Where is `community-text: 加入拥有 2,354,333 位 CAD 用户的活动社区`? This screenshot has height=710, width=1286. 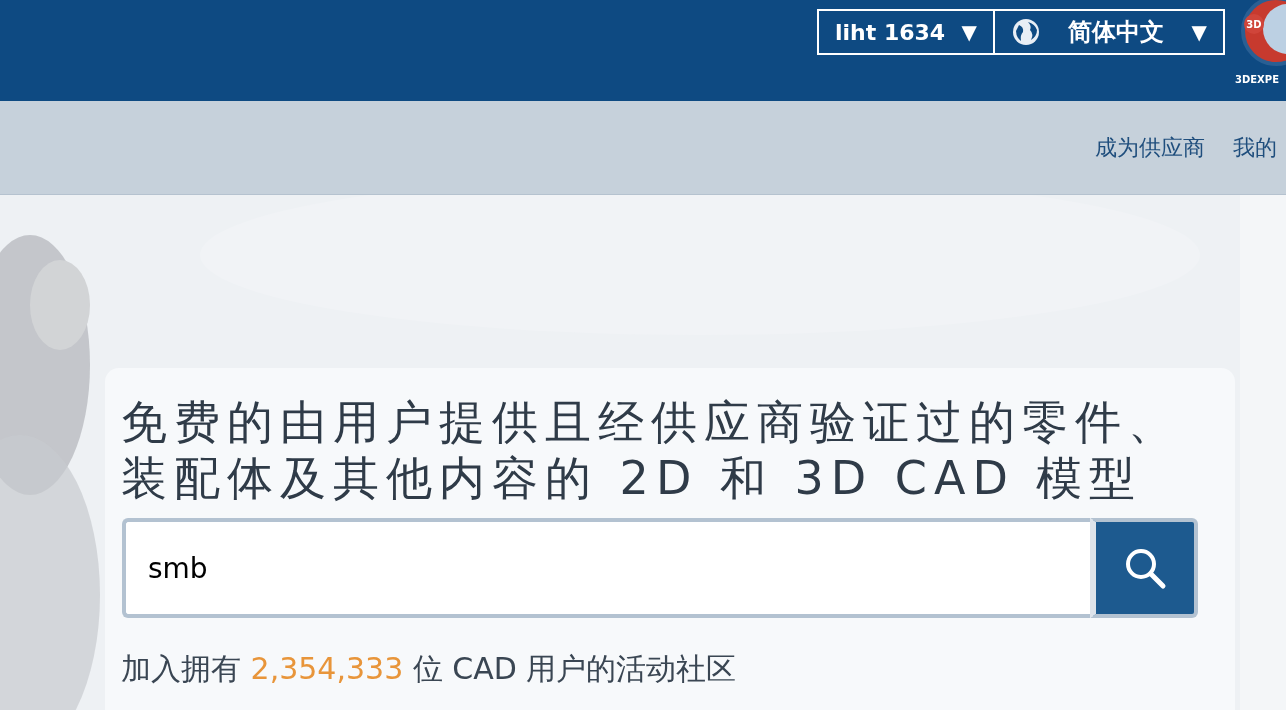 community-text: 加入拥有 2,354,333 位 CAD 用户的活动社区 is located at coordinates (429, 669).